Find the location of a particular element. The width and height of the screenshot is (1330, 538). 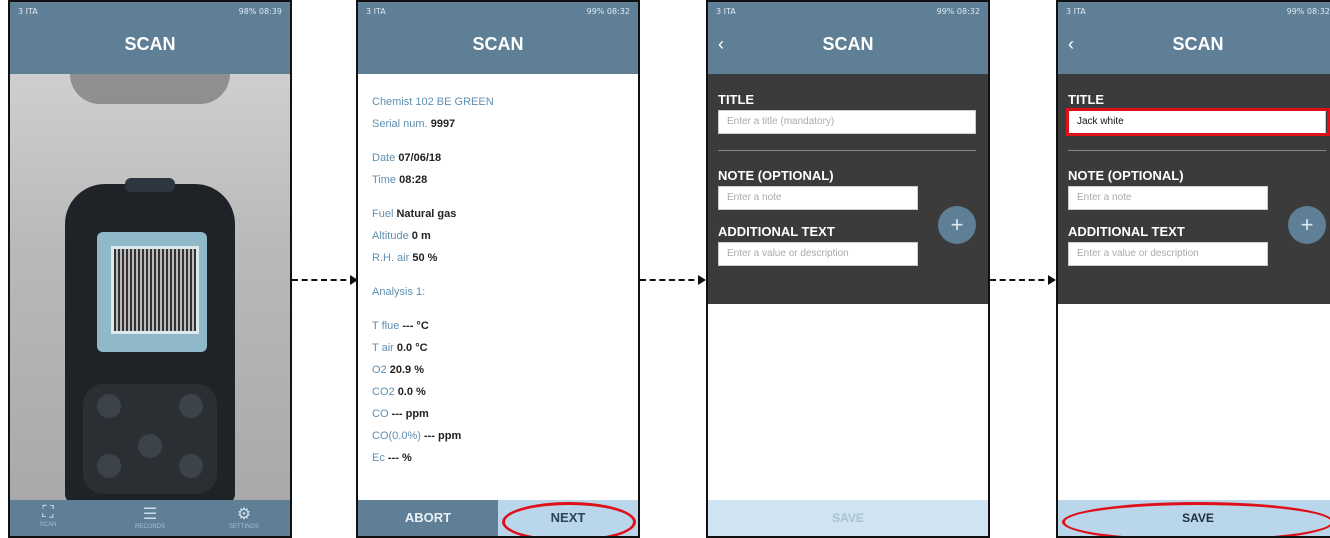

save-button: SAVE is located at coordinates (848, 518).